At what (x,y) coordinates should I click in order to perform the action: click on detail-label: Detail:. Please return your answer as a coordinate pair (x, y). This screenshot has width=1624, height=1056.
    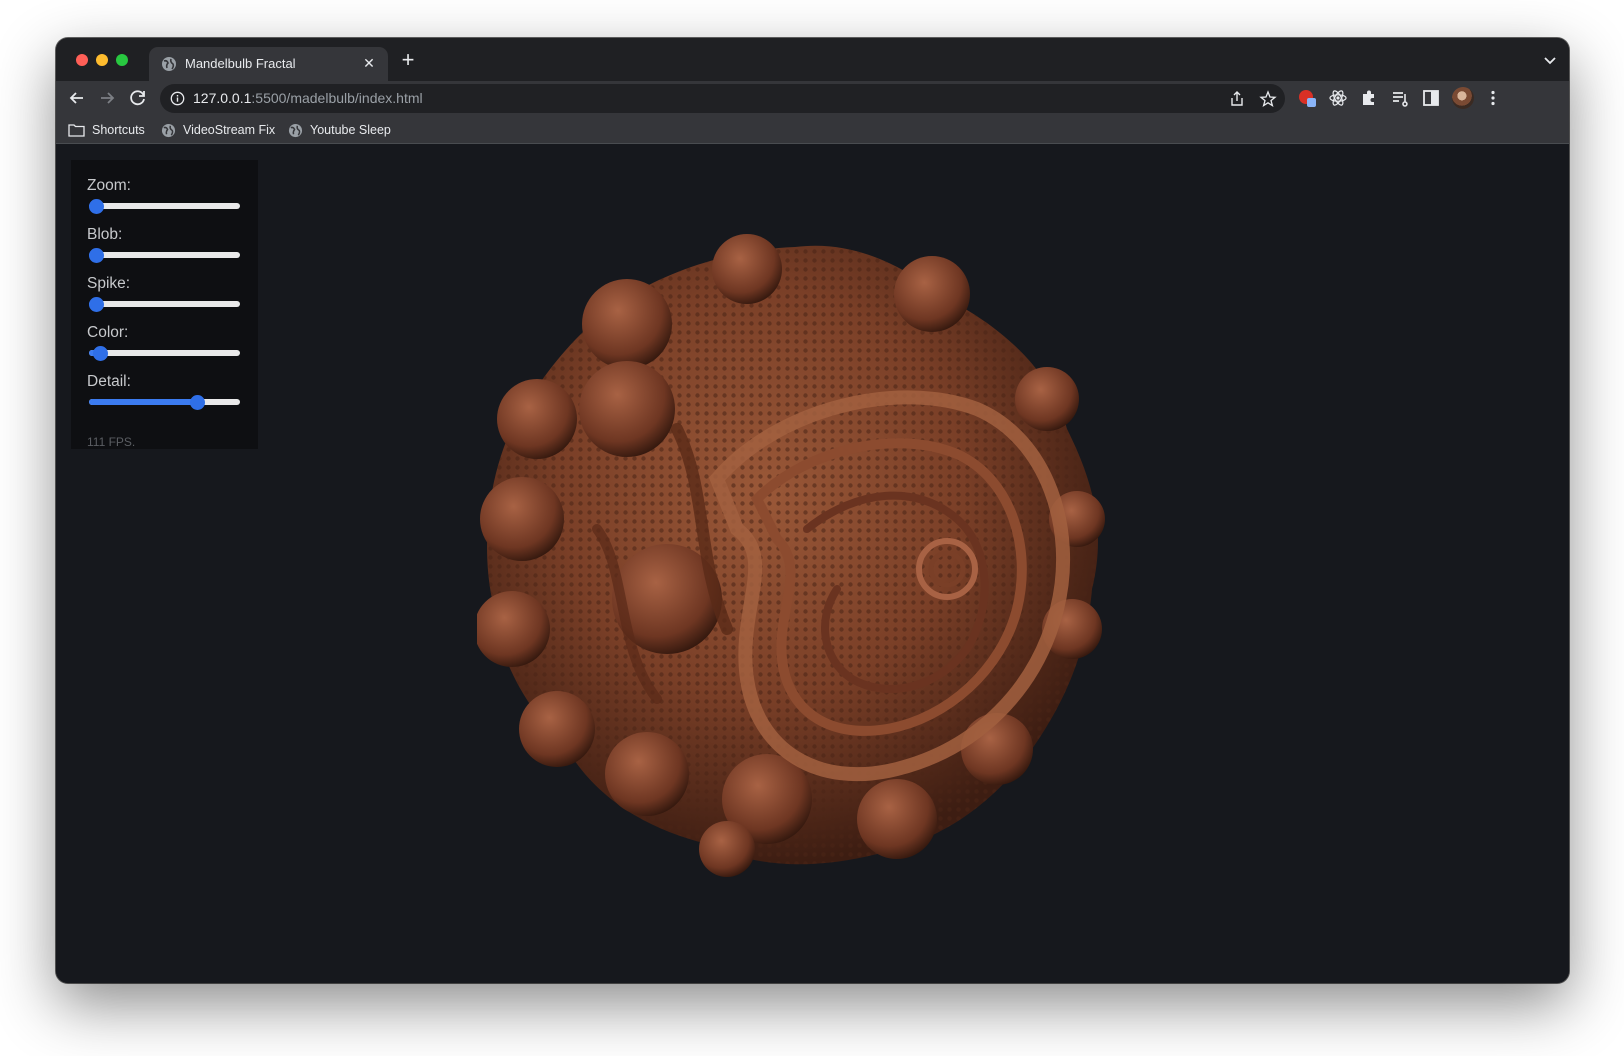
    Looking at the image, I should click on (109, 381).